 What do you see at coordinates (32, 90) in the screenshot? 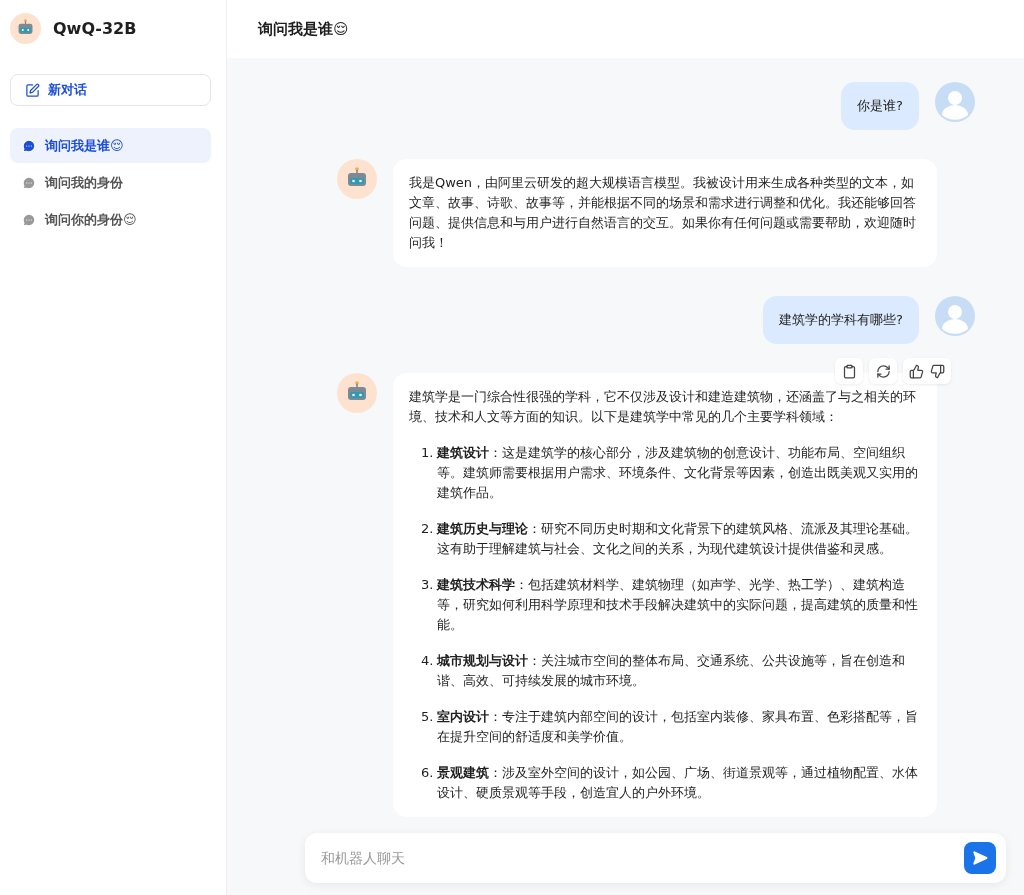
I see `edit-icon` at bounding box center [32, 90].